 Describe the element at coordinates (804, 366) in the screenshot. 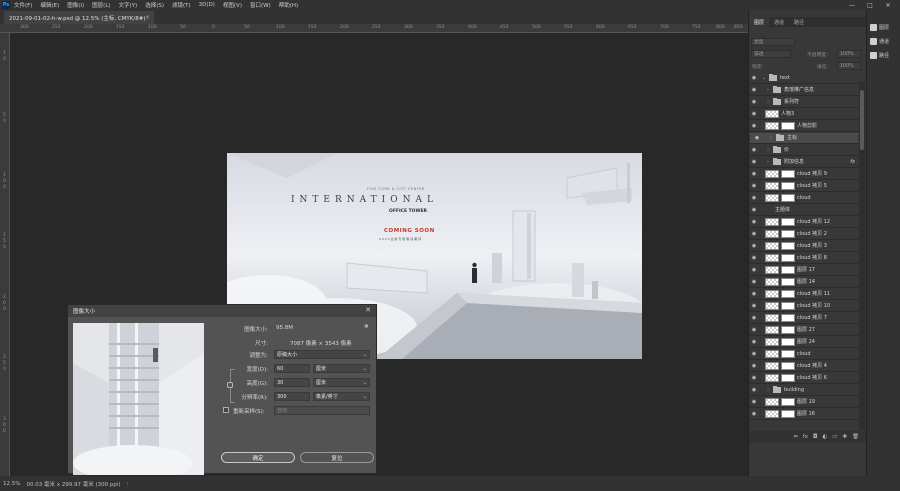

I see `layer-row: ◉ cloud 拷贝 4` at that location.